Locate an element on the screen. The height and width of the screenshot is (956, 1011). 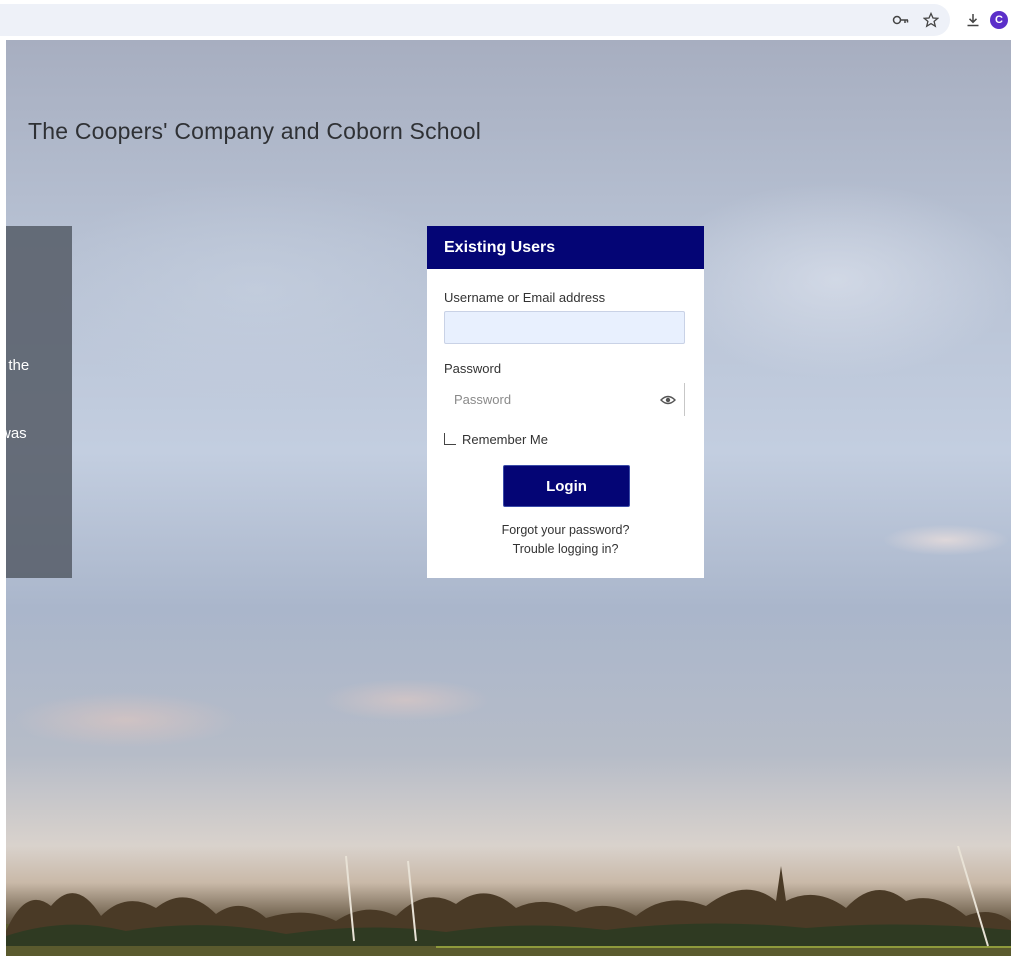
password-input is located at coordinates (564, 399).